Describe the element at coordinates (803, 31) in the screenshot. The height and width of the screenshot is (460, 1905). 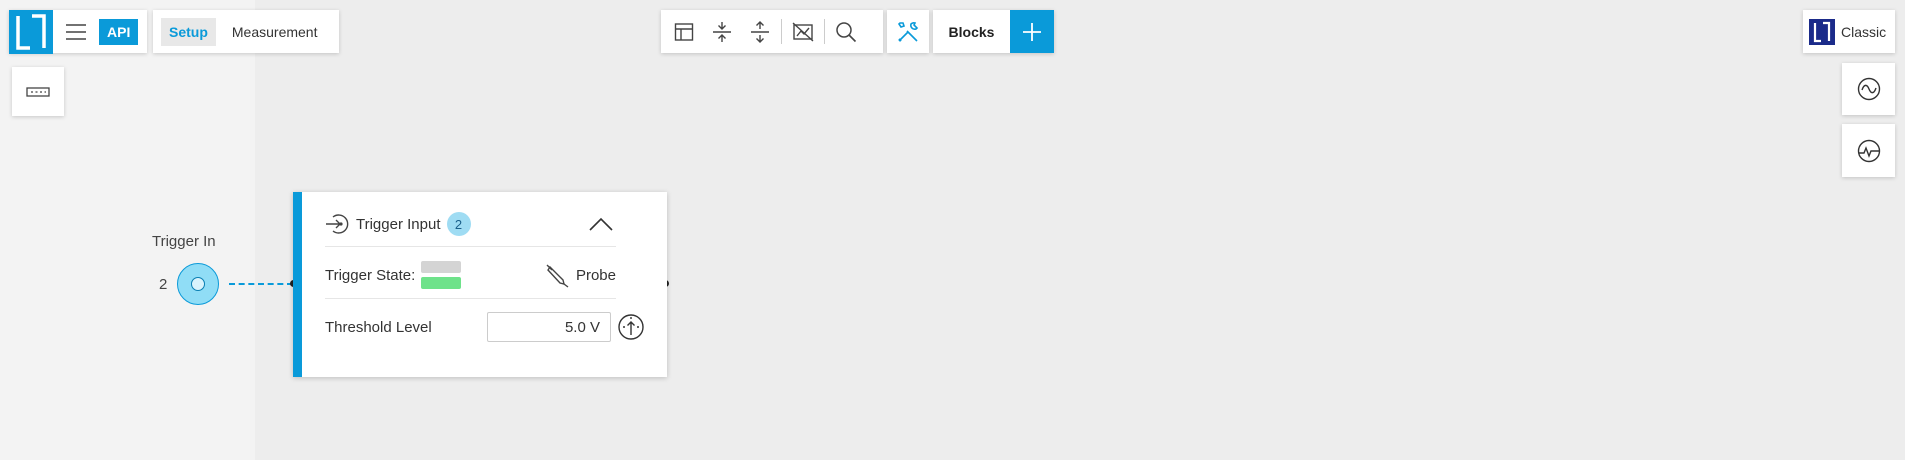
I see `hide-chart-icon` at that location.